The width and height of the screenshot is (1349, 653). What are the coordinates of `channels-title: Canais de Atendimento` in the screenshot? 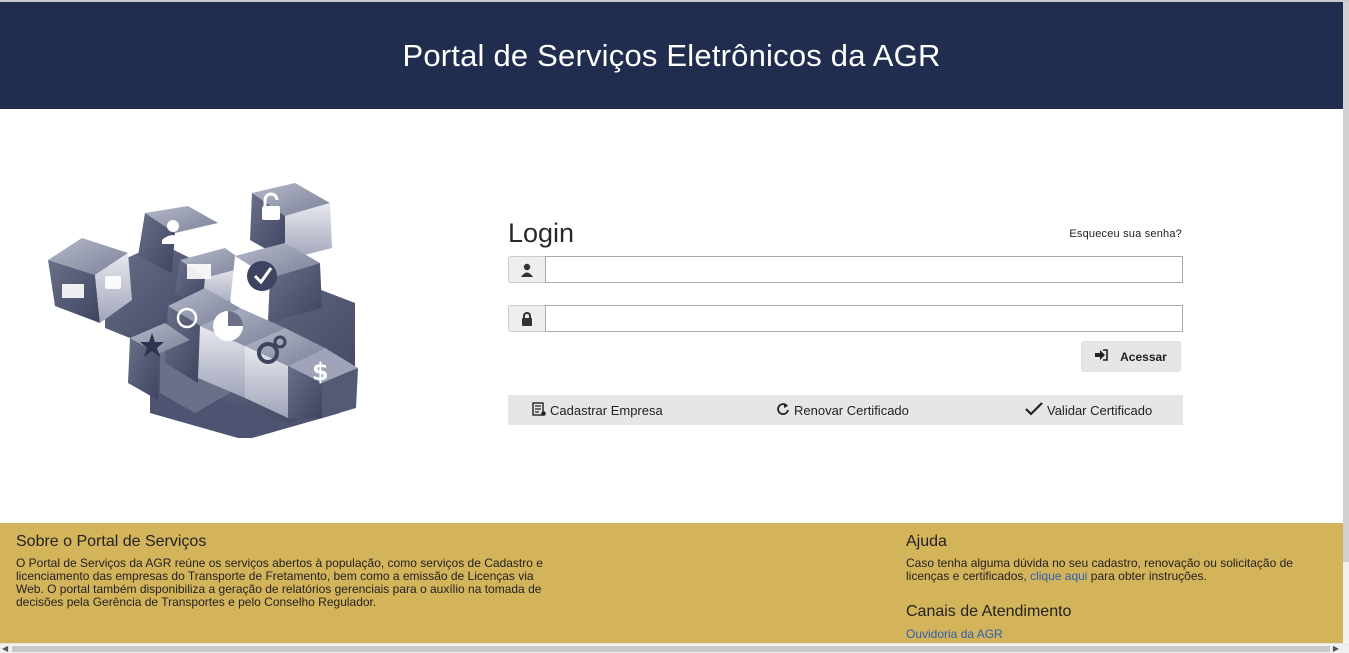 It's located at (989, 611).